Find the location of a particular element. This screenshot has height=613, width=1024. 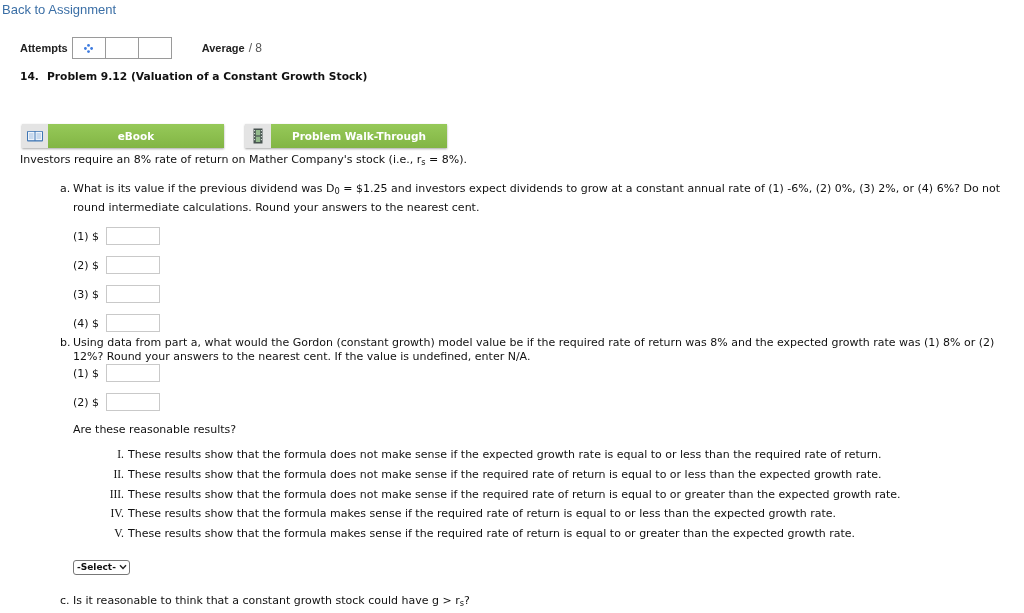

attempts-label: Attempts is located at coordinates (44, 48).